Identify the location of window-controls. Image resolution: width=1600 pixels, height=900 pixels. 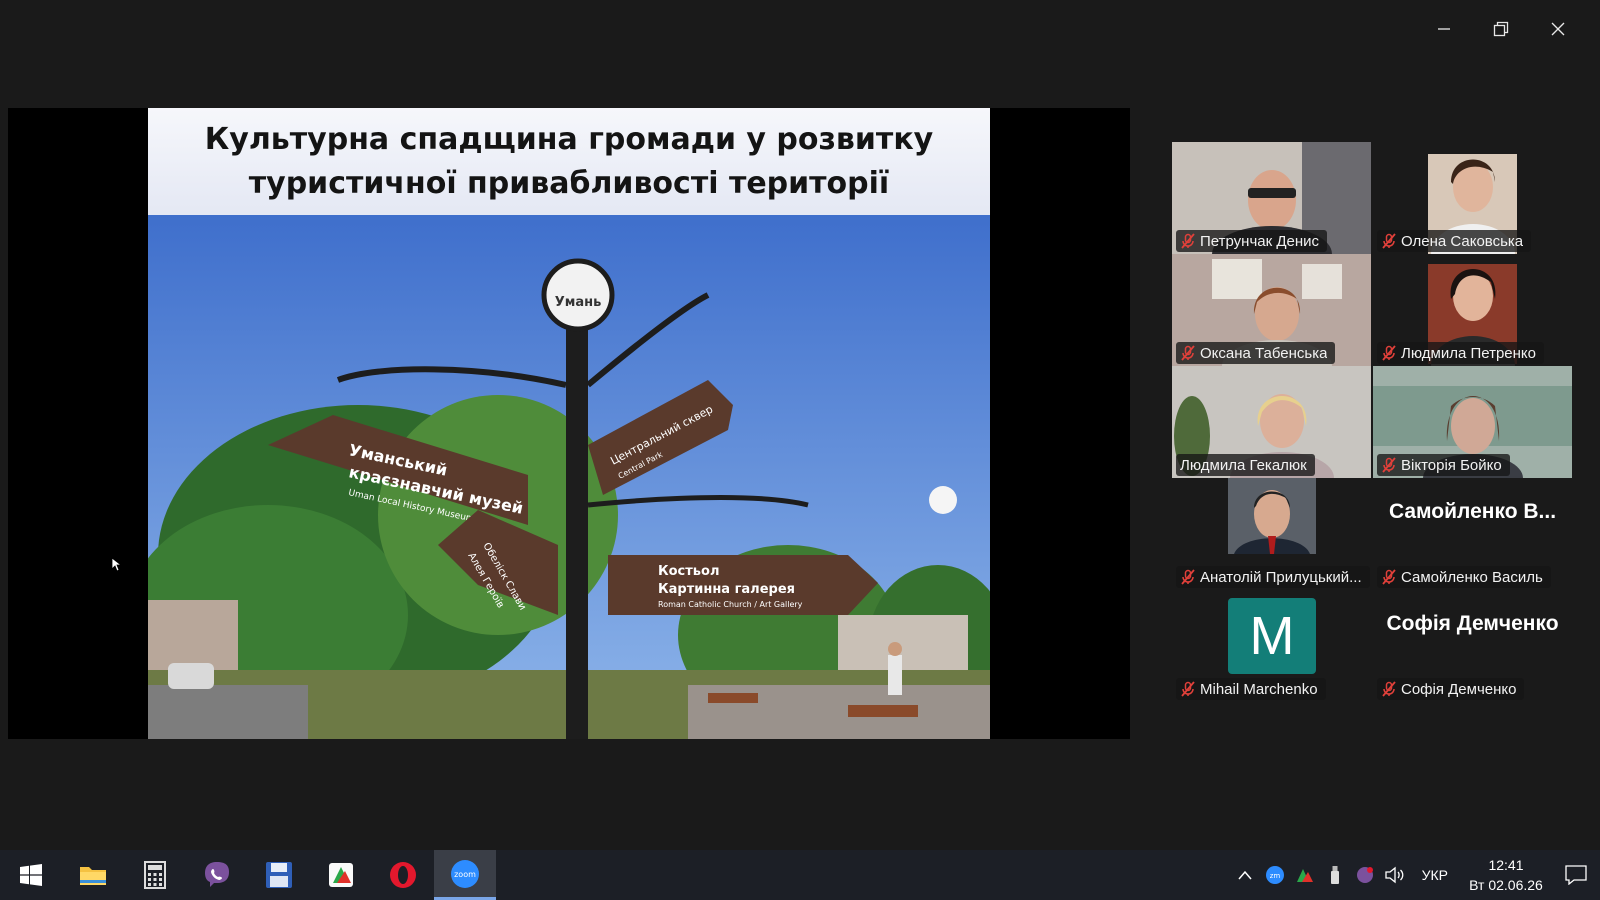
(1500, 29).